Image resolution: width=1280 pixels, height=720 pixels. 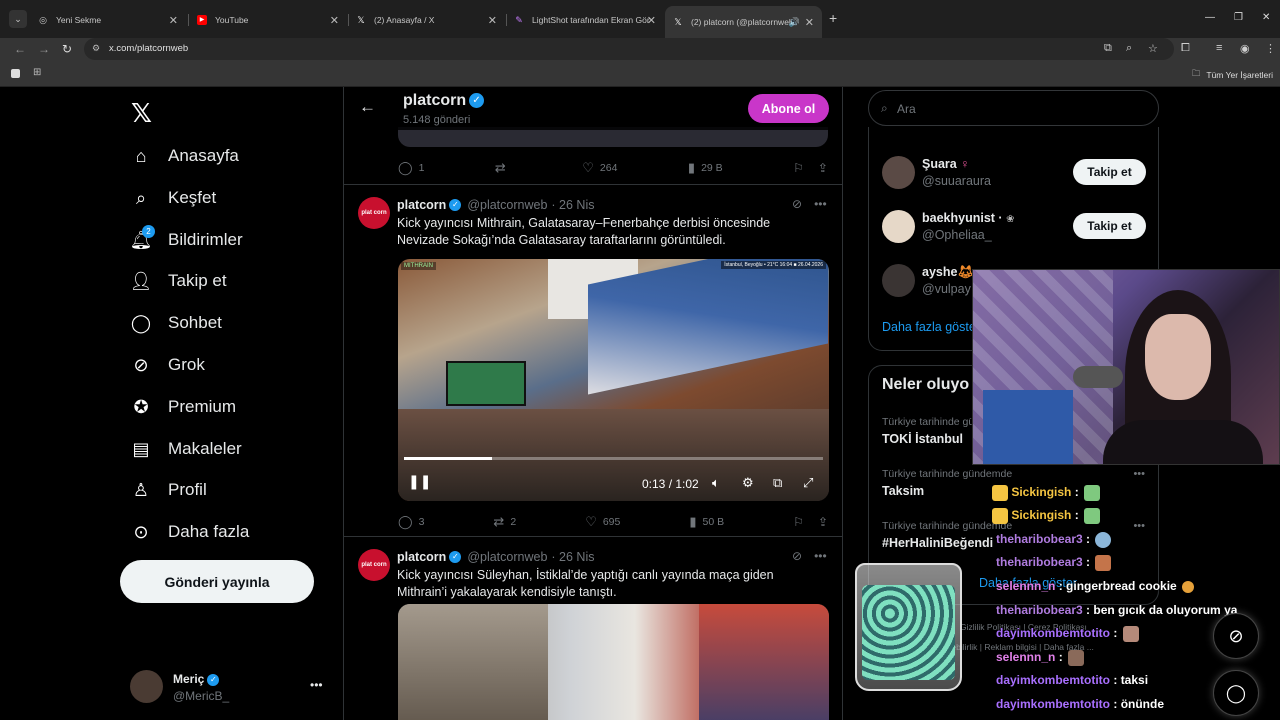 I want to click on reply-button: ◯ 3, so click(x=411, y=522).